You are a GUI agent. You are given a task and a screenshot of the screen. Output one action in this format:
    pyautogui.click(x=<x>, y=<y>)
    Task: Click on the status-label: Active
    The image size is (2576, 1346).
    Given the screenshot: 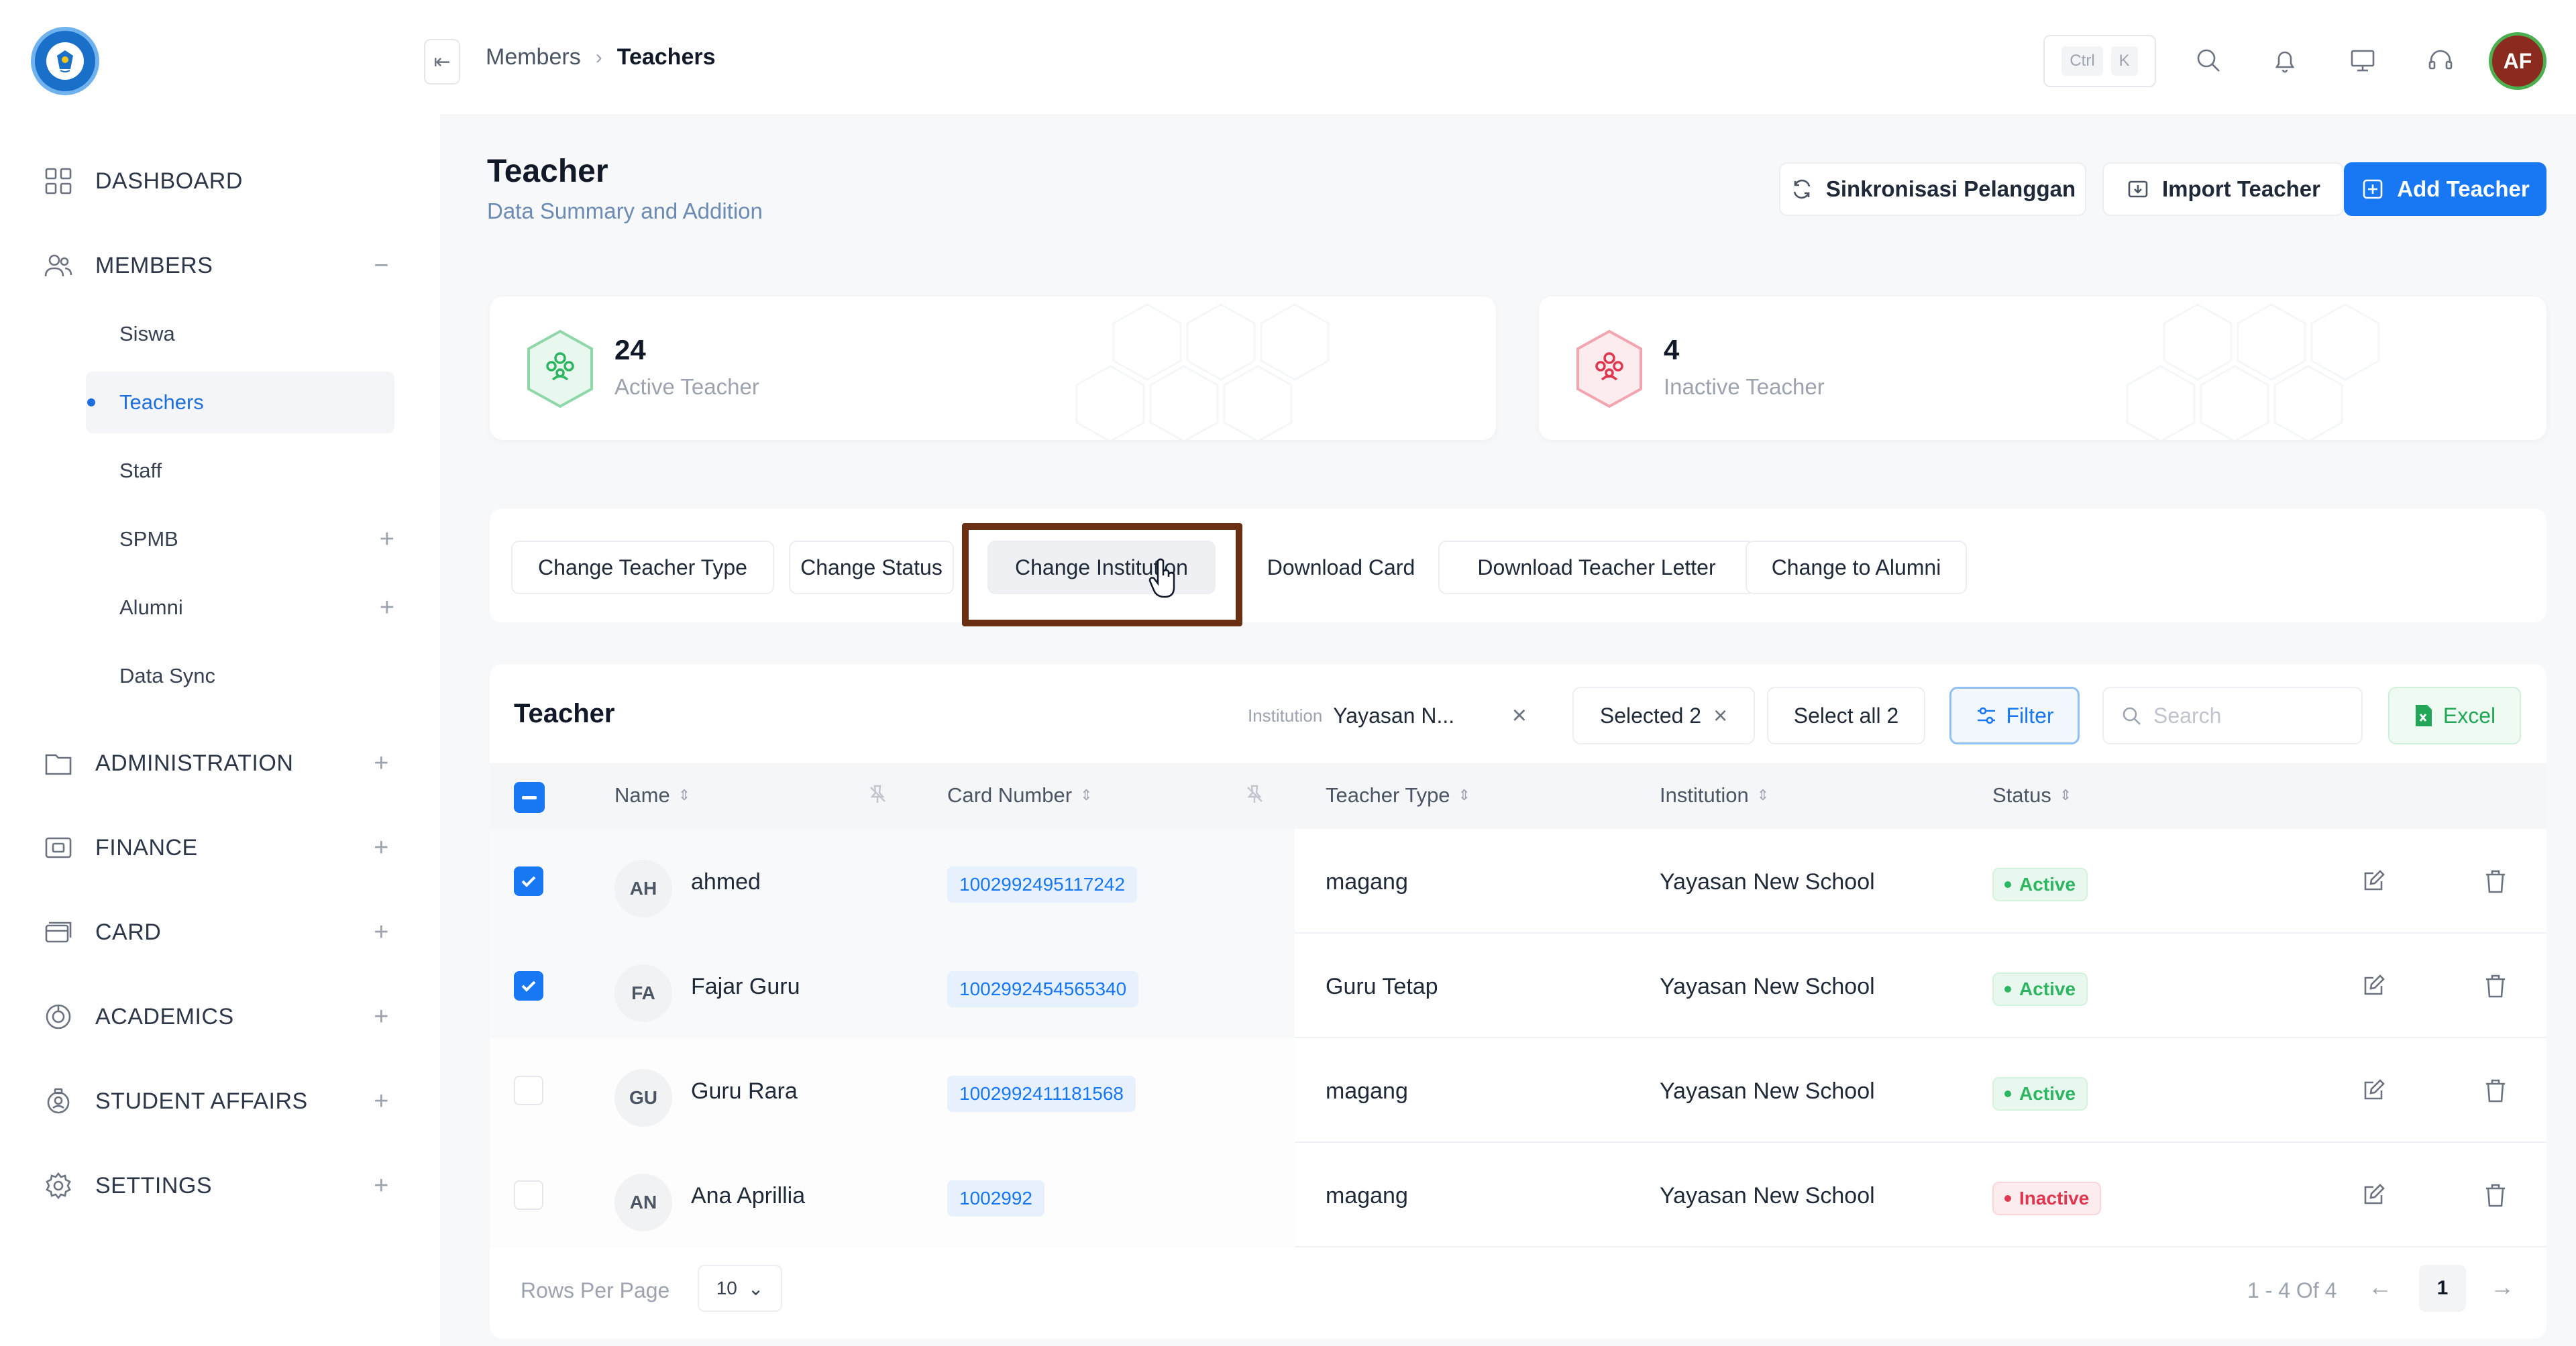 What is the action you would take?
    pyautogui.click(x=2047, y=1093)
    